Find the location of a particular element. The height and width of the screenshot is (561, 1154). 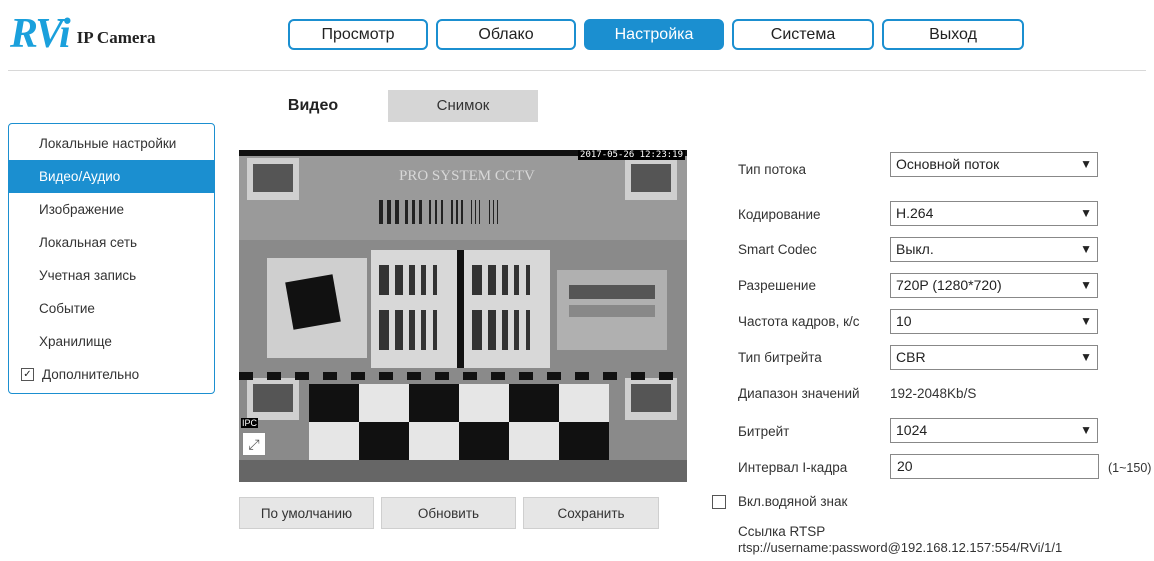

top-navigation: Просмотр Облако Настройка Система Выход is located at coordinates (660, 34).